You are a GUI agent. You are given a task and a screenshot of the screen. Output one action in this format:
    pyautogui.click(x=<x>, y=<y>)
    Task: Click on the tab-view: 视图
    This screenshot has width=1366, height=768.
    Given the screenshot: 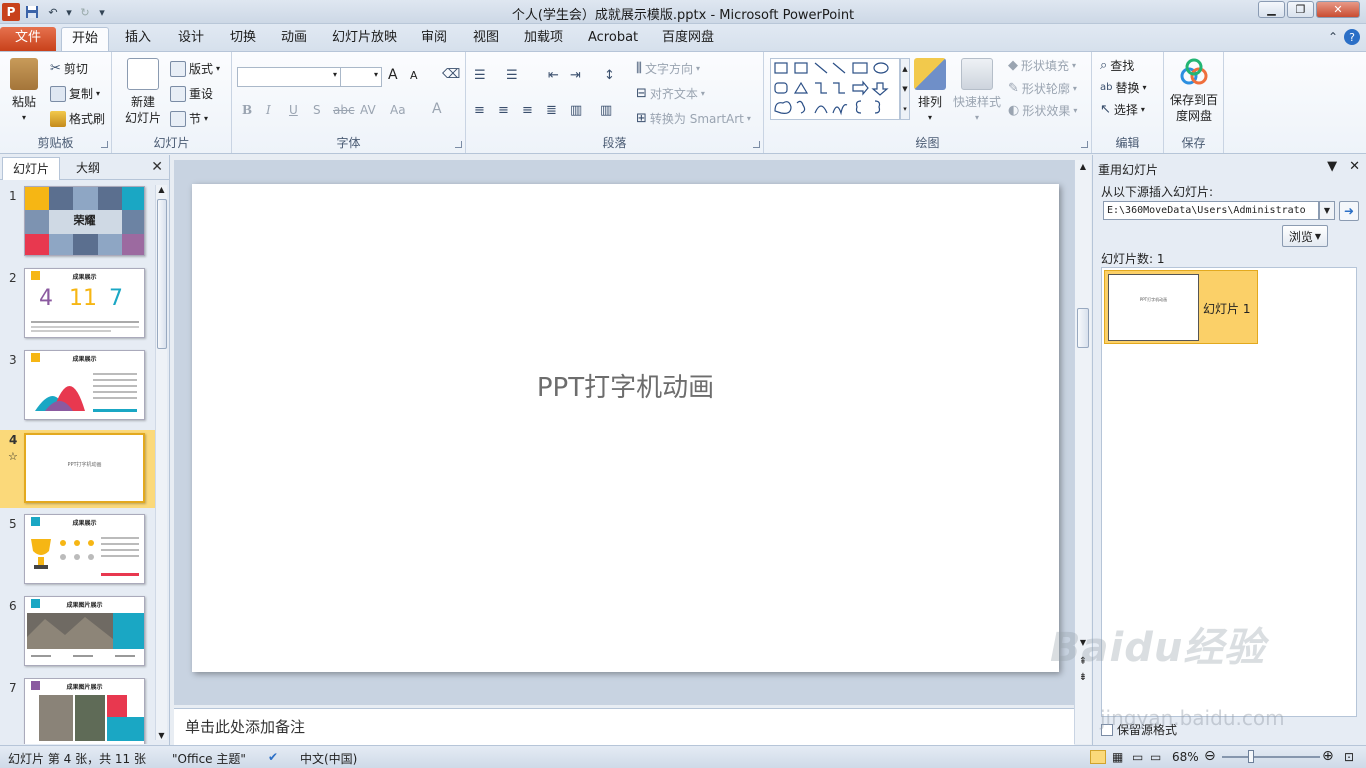 What is the action you would take?
    pyautogui.click(x=486, y=39)
    